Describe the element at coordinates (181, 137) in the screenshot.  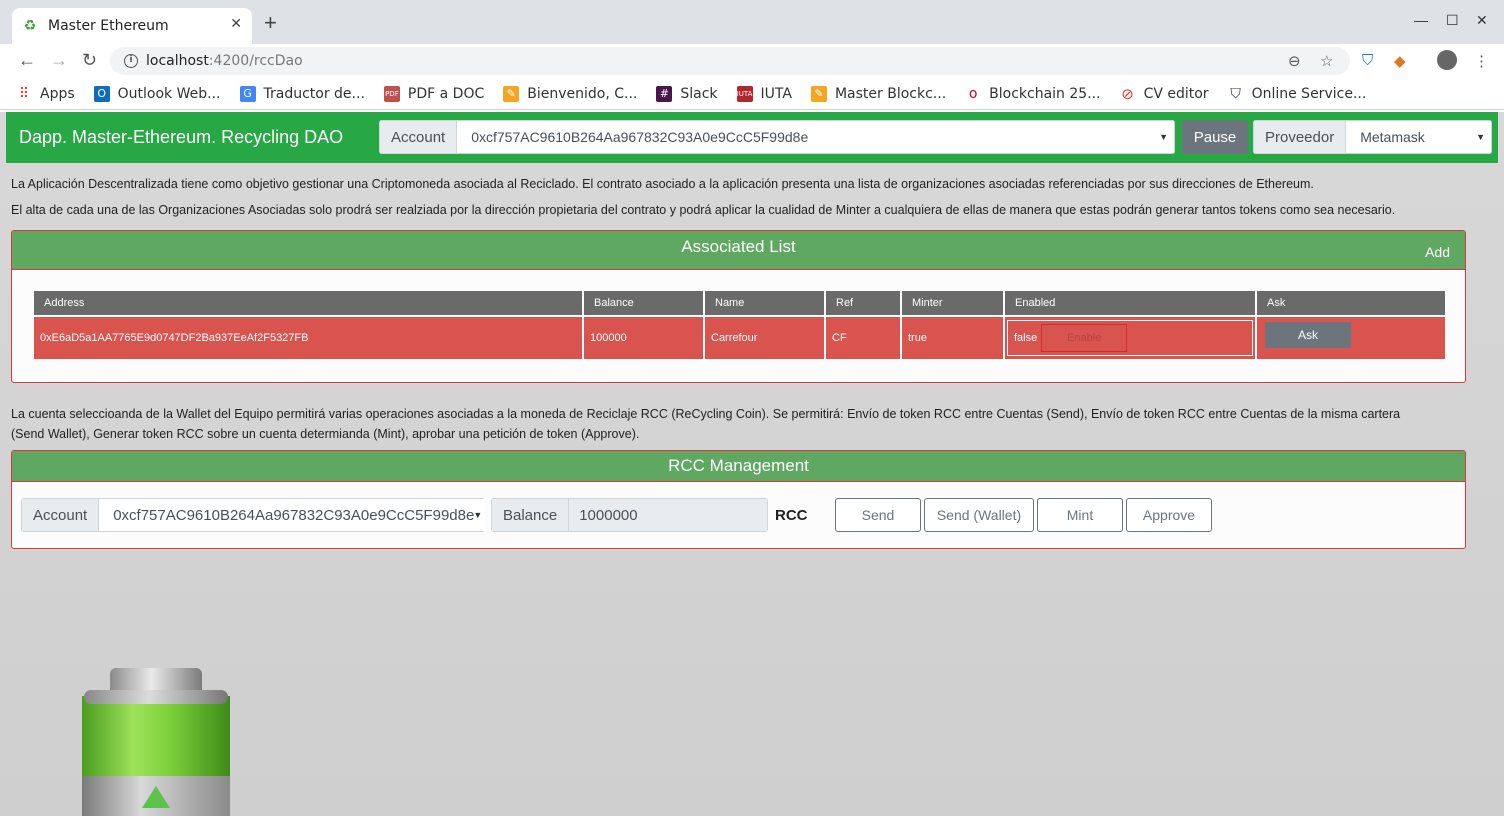
I see `app-brand: Dapp. Master-Ethereum. Recycling DAO` at that location.